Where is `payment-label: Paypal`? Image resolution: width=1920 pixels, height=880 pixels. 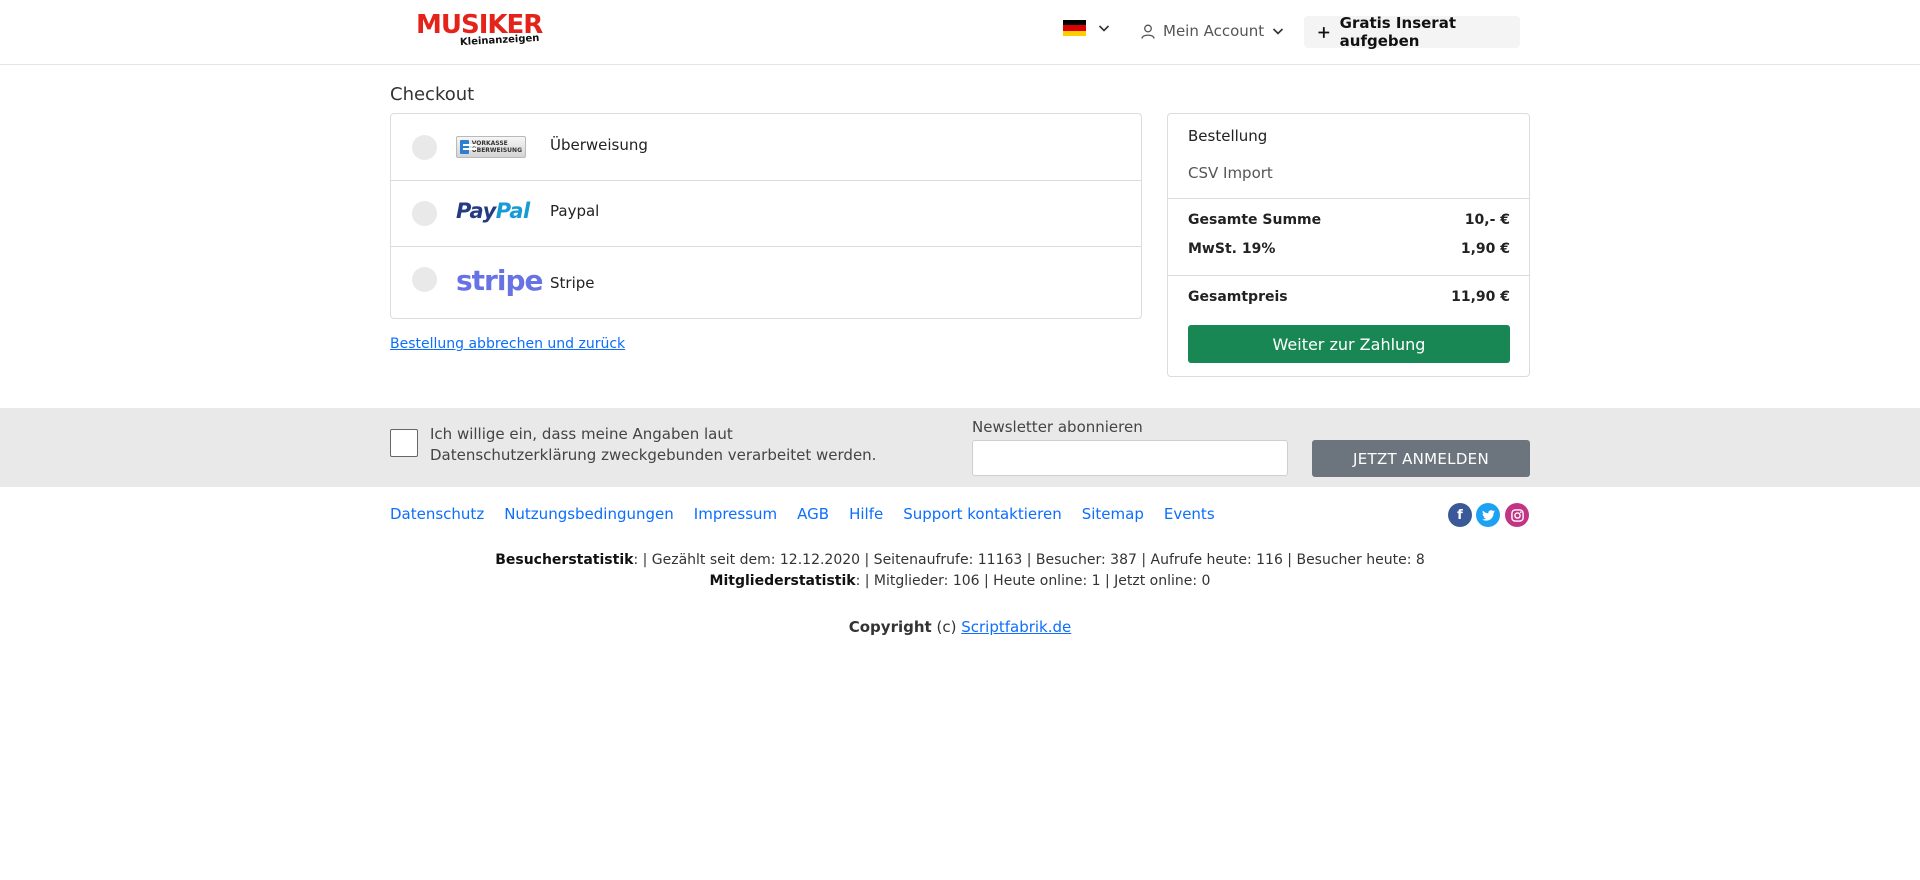 payment-label: Paypal is located at coordinates (575, 211).